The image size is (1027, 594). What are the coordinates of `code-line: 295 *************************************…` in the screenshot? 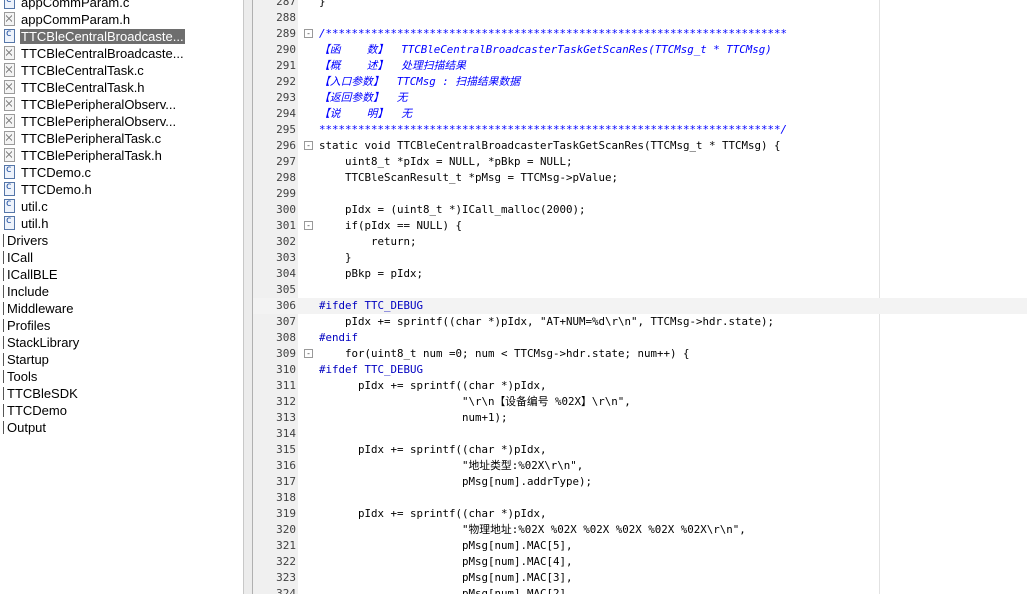 It's located at (640, 130).